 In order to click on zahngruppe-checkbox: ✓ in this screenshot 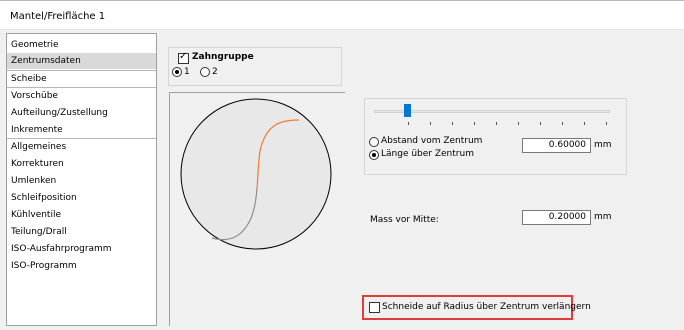, I will do `click(183, 57)`.